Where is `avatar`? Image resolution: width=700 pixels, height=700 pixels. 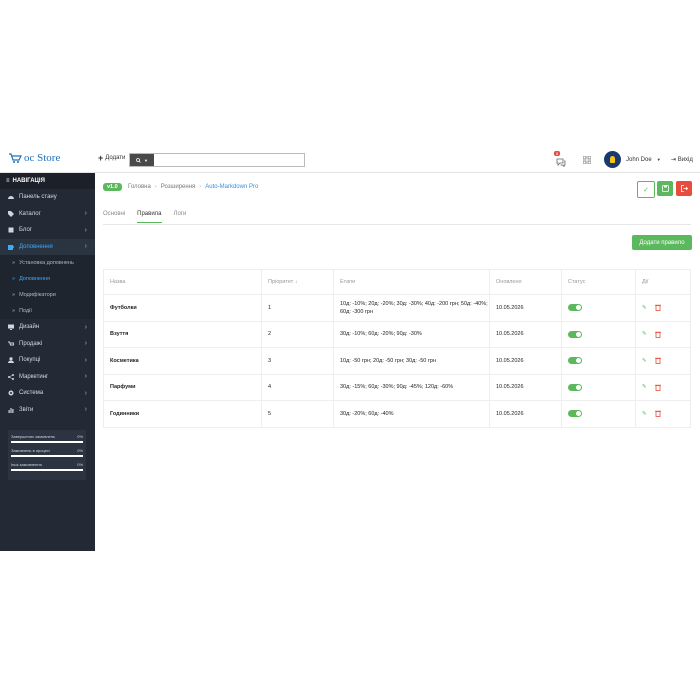 avatar is located at coordinates (612, 159).